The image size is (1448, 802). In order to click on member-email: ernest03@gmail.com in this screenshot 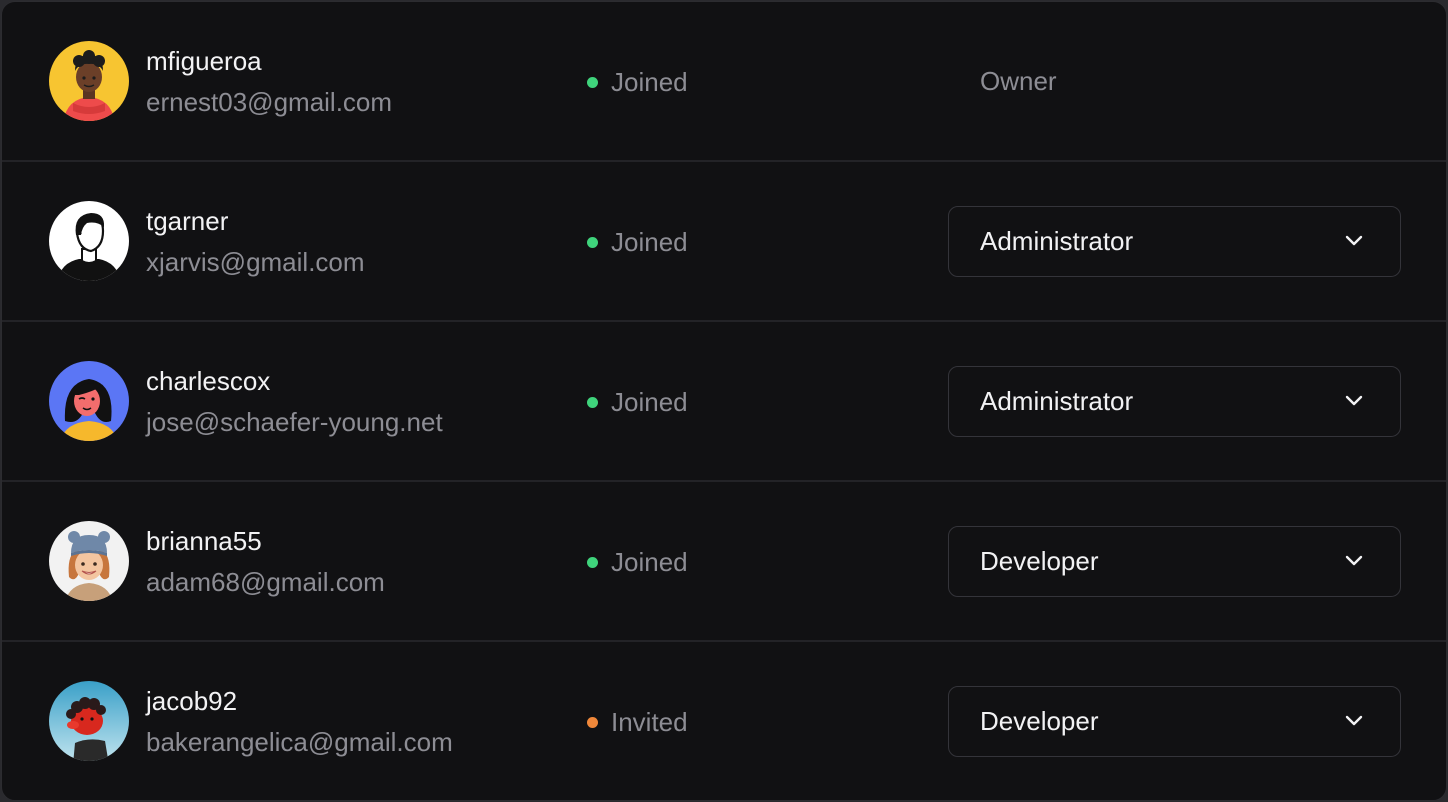, I will do `click(269, 102)`.